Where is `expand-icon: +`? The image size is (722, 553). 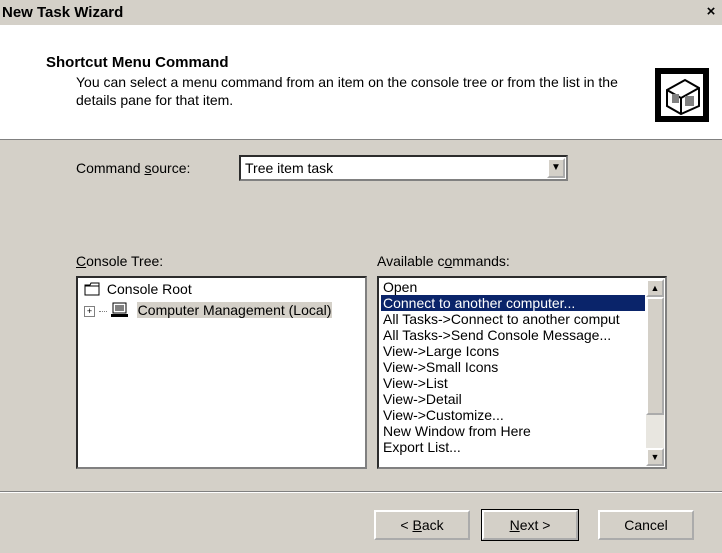 expand-icon: + is located at coordinates (89, 311).